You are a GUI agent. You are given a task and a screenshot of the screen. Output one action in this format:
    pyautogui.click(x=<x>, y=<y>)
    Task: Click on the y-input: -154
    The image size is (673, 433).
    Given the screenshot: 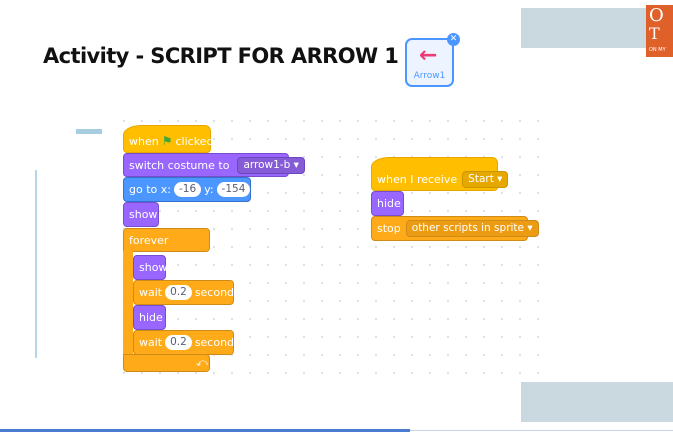 What is the action you would take?
    pyautogui.click(x=233, y=189)
    